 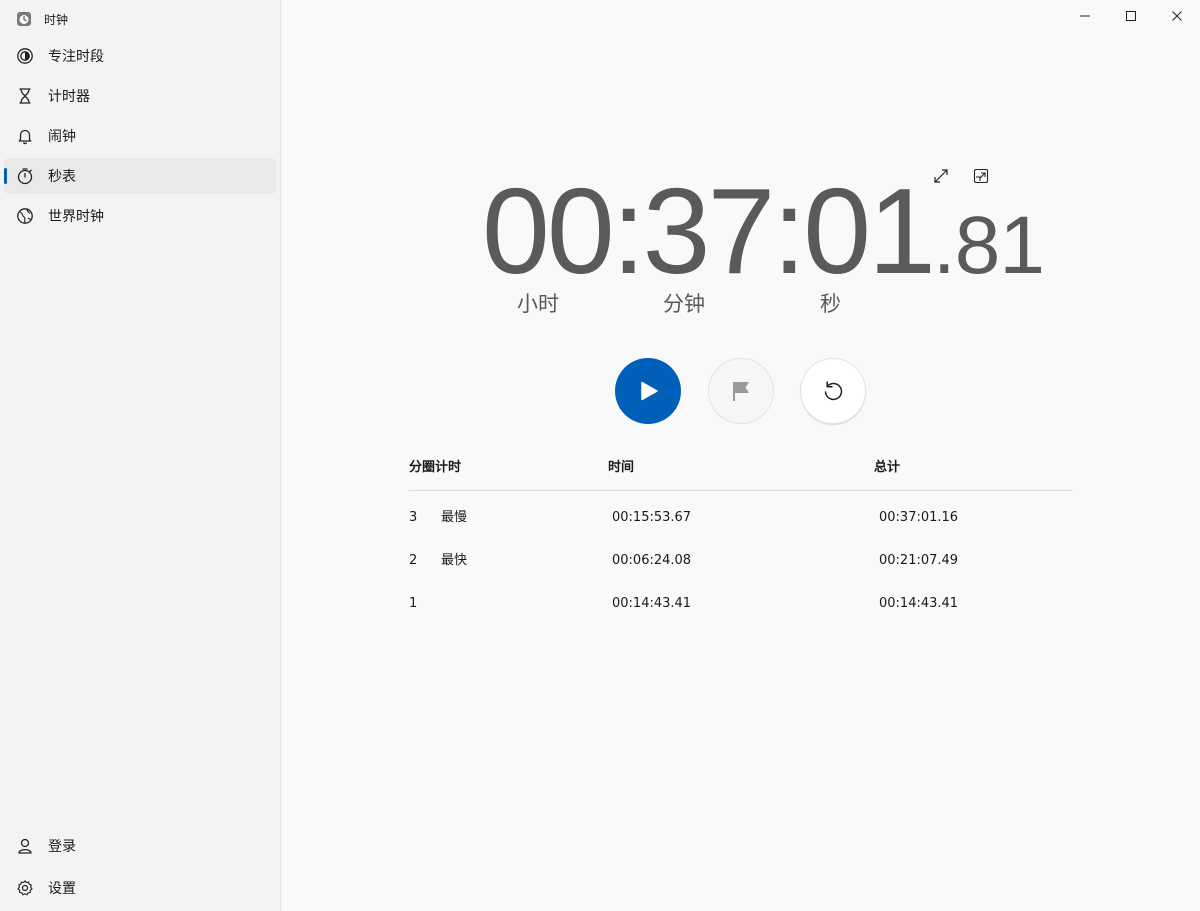 What do you see at coordinates (69, 97) in the screenshot?
I see `sidebar-item-label: 计时器` at bounding box center [69, 97].